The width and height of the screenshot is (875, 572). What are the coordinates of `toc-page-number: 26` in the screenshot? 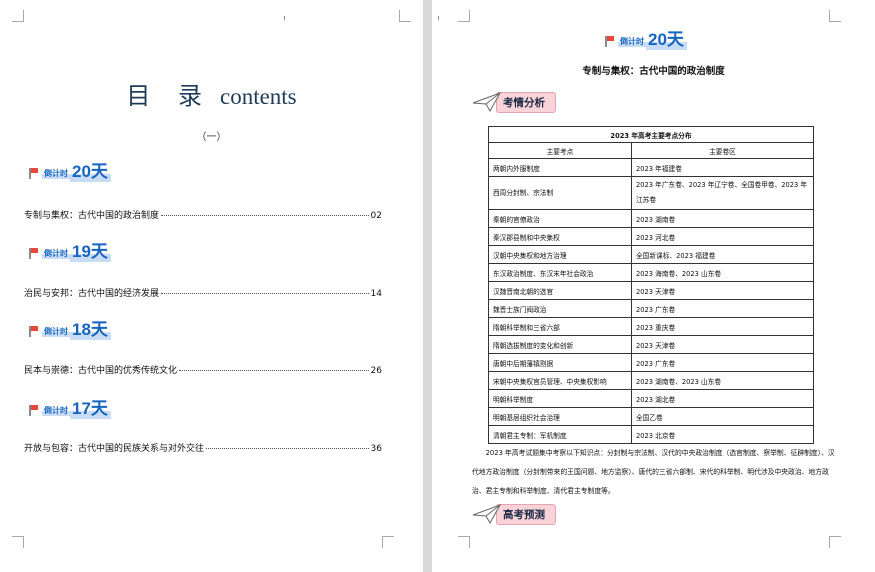 It's located at (376, 371).